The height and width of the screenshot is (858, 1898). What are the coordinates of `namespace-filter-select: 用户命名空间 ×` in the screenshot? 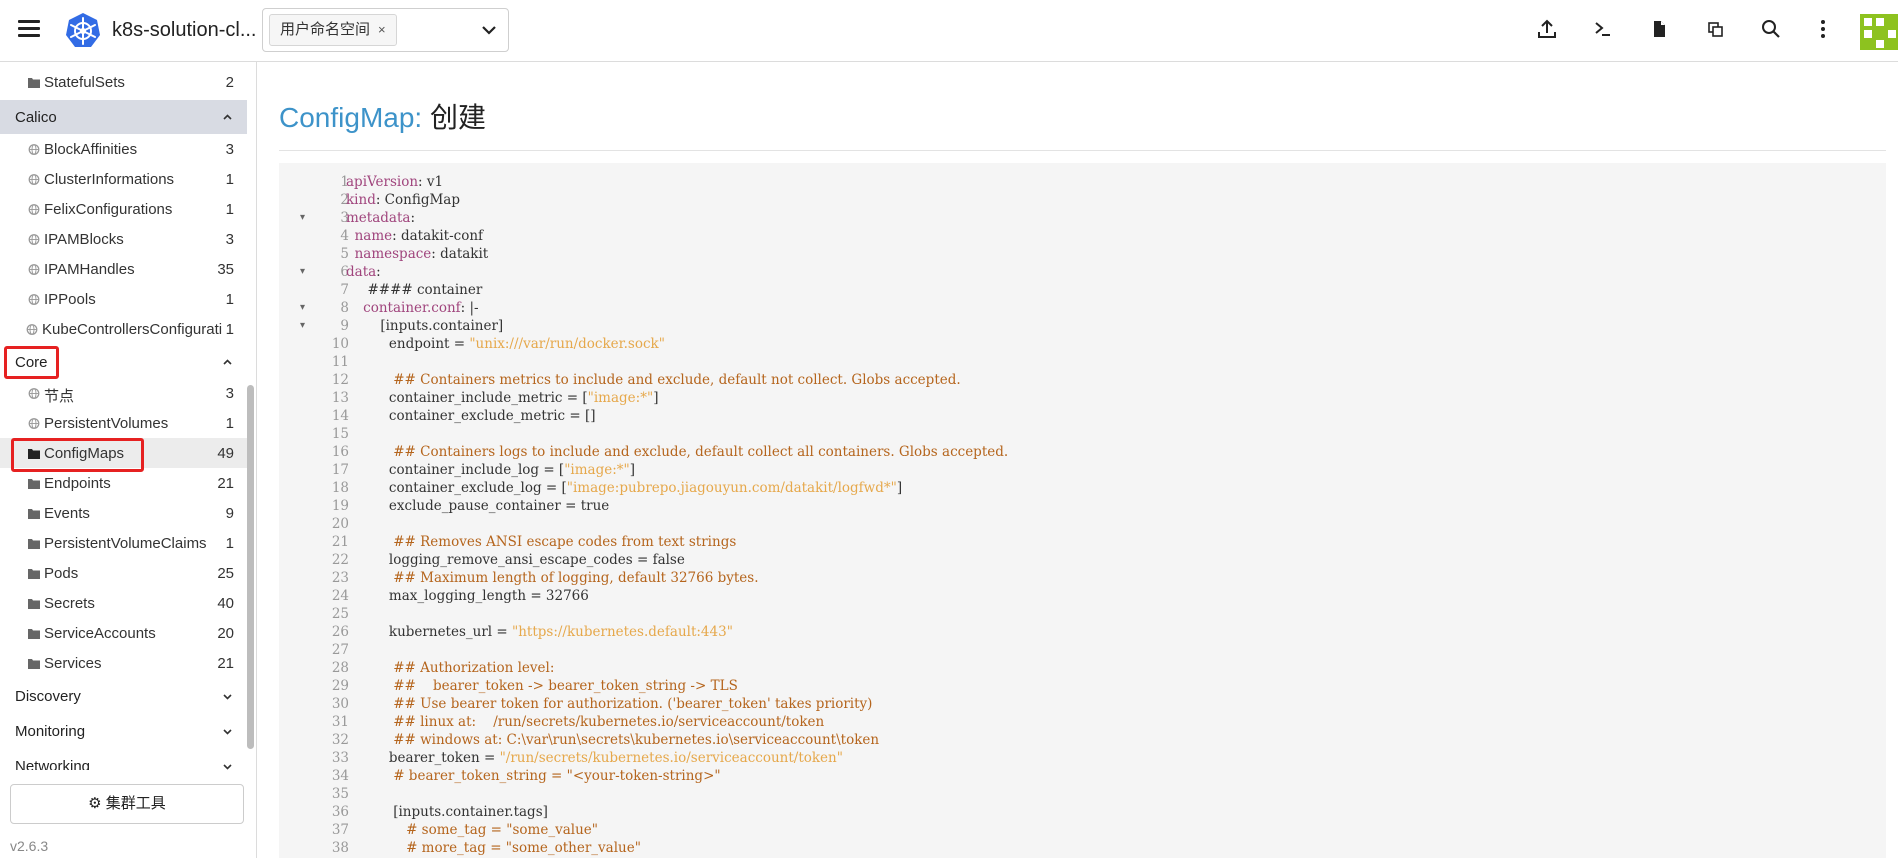 It's located at (385, 30).